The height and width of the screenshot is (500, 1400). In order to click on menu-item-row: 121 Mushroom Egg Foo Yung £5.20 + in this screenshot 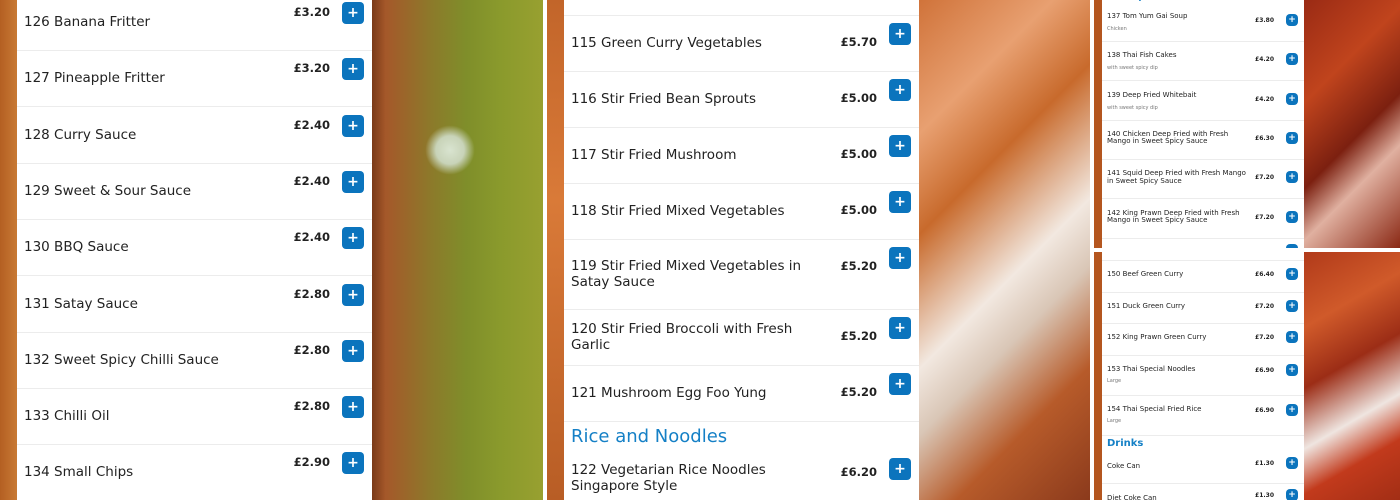, I will do `click(741, 393)`.